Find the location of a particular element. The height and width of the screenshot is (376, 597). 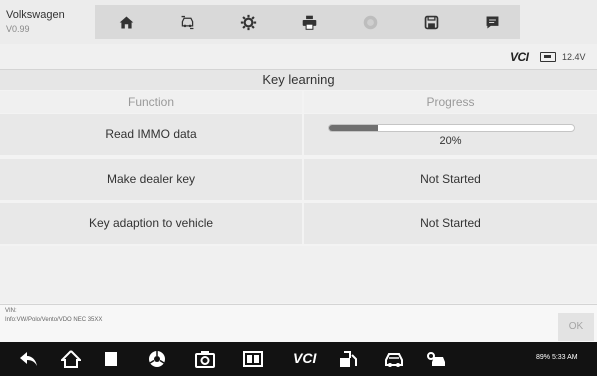

table-row-progress: 20% is located at coordinates (450, 134).